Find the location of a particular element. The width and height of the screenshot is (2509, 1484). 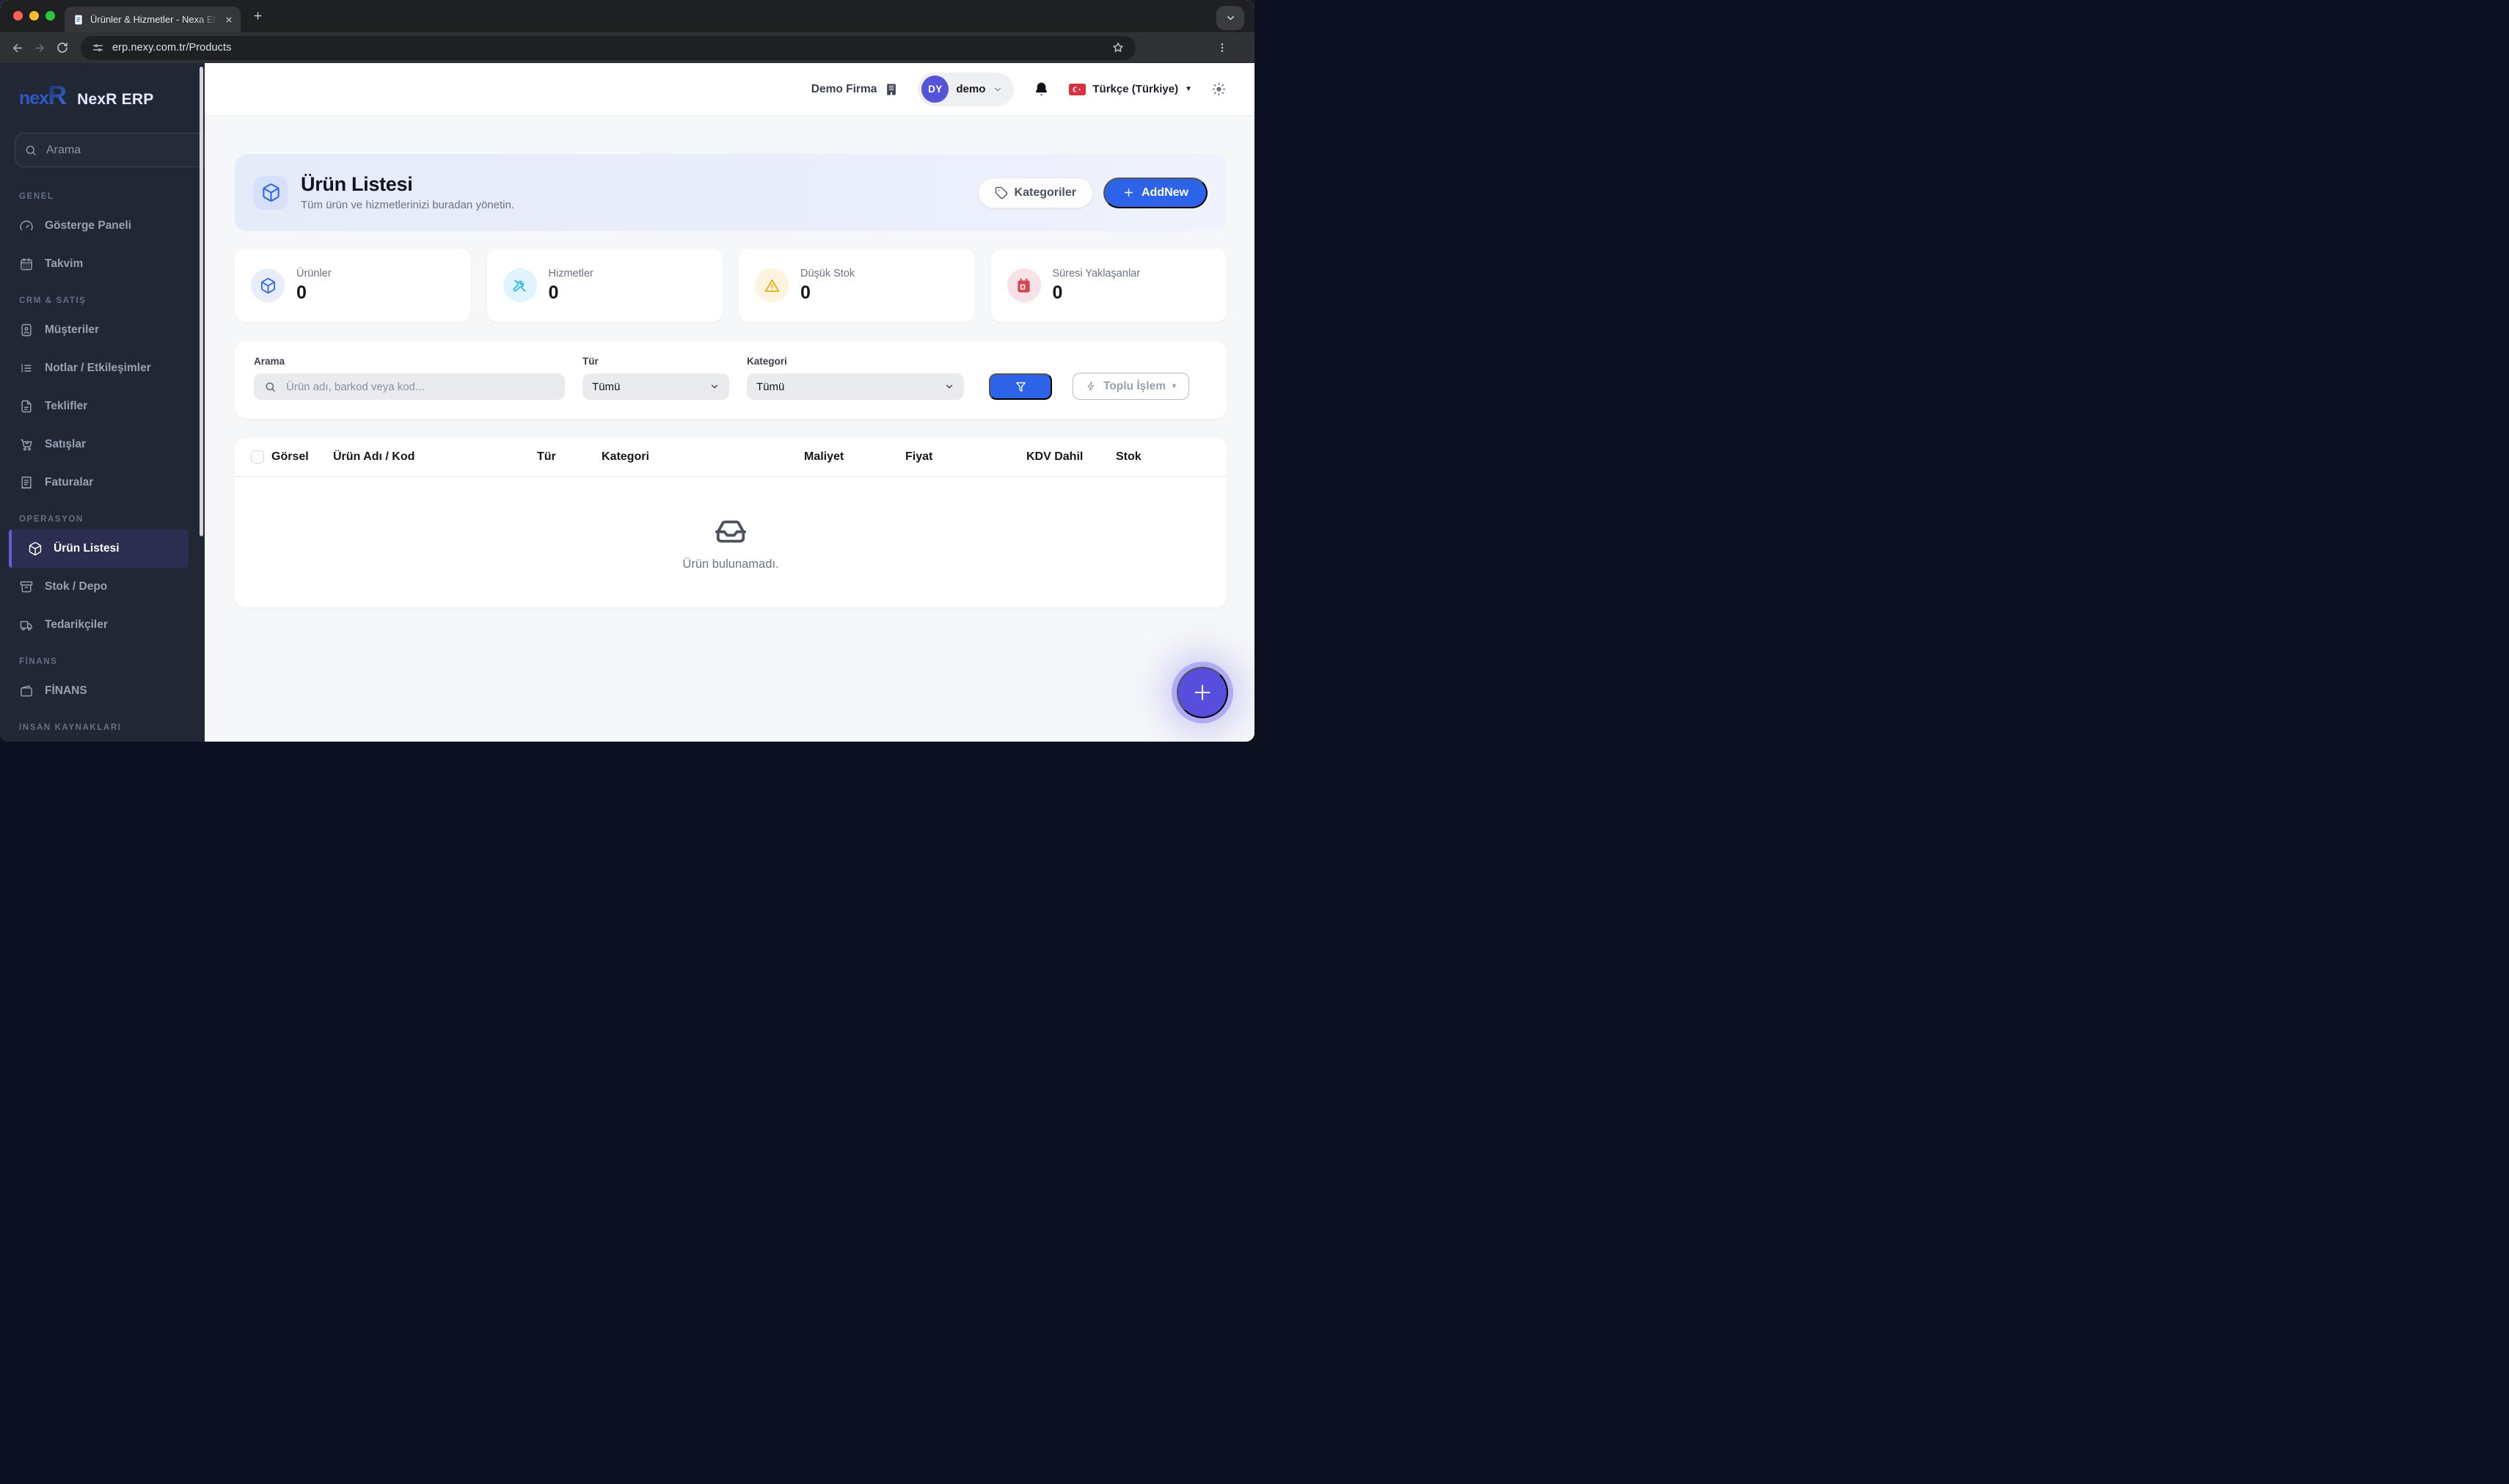

add-new-button: AddNew is located at coordinates (1155, 192).